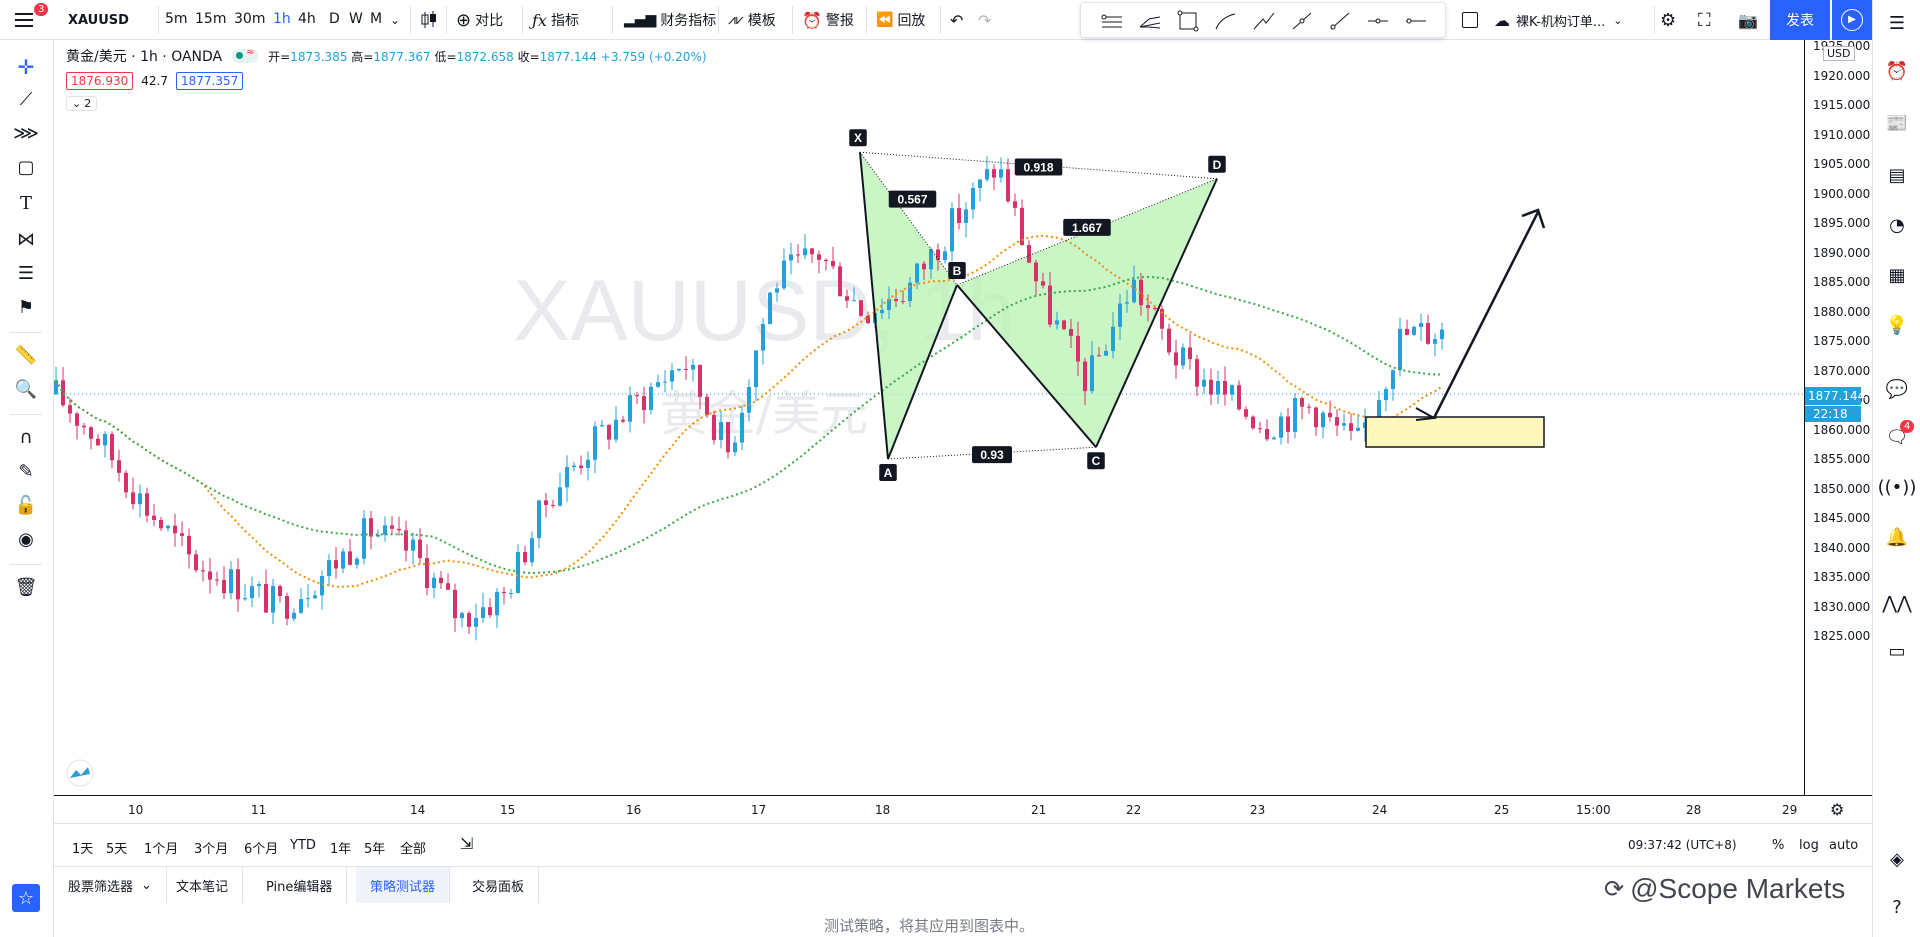  Describe the element at coordinates (307, 19) in the screenshot. I see `interval-4h: 4h` at that location.